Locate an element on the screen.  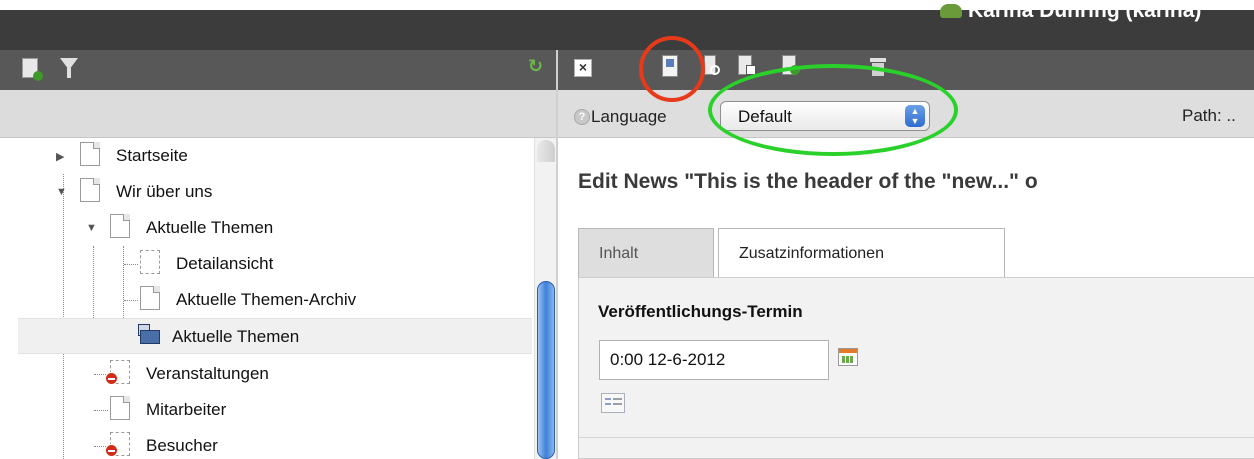
save-and-view-icon is located at coordinates (713, 66).